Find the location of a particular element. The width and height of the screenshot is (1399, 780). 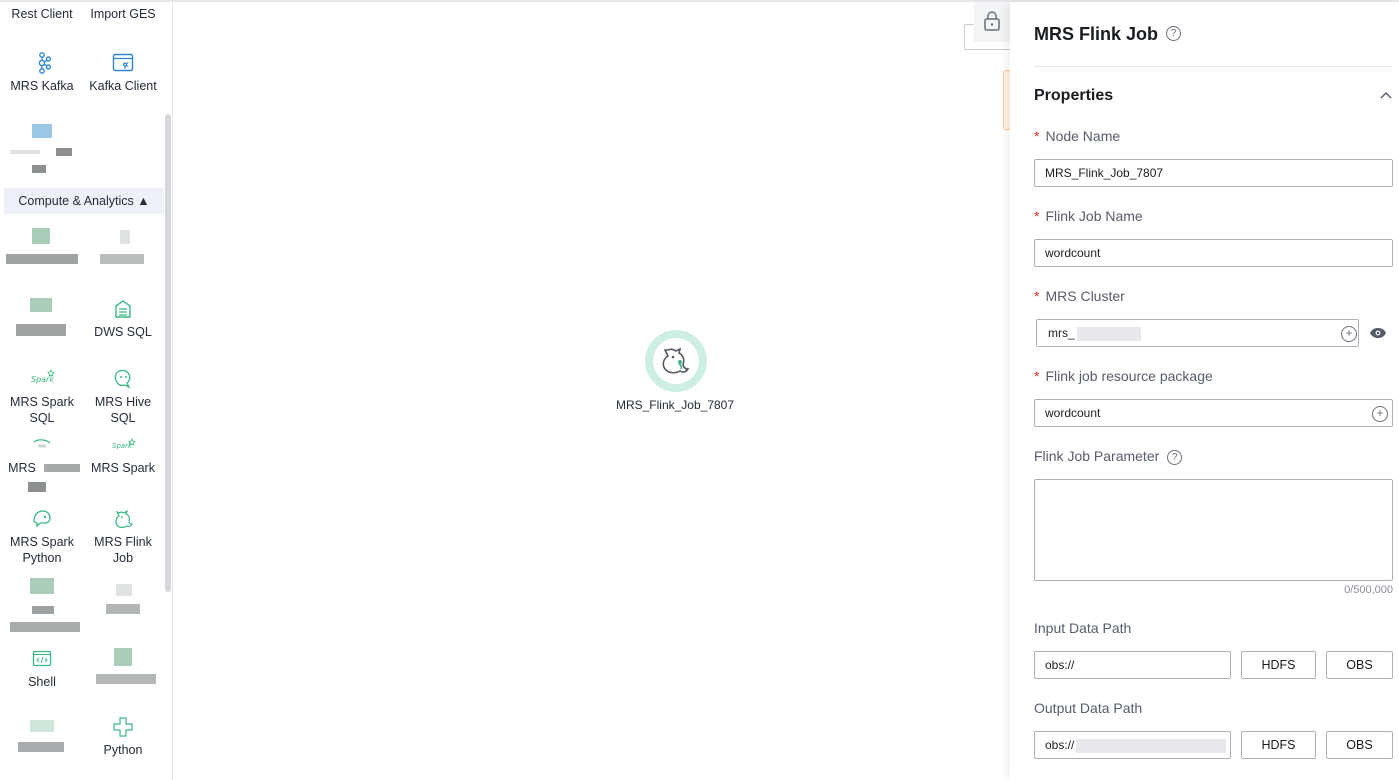

eye-icon is located at coordinates (1378, 334).